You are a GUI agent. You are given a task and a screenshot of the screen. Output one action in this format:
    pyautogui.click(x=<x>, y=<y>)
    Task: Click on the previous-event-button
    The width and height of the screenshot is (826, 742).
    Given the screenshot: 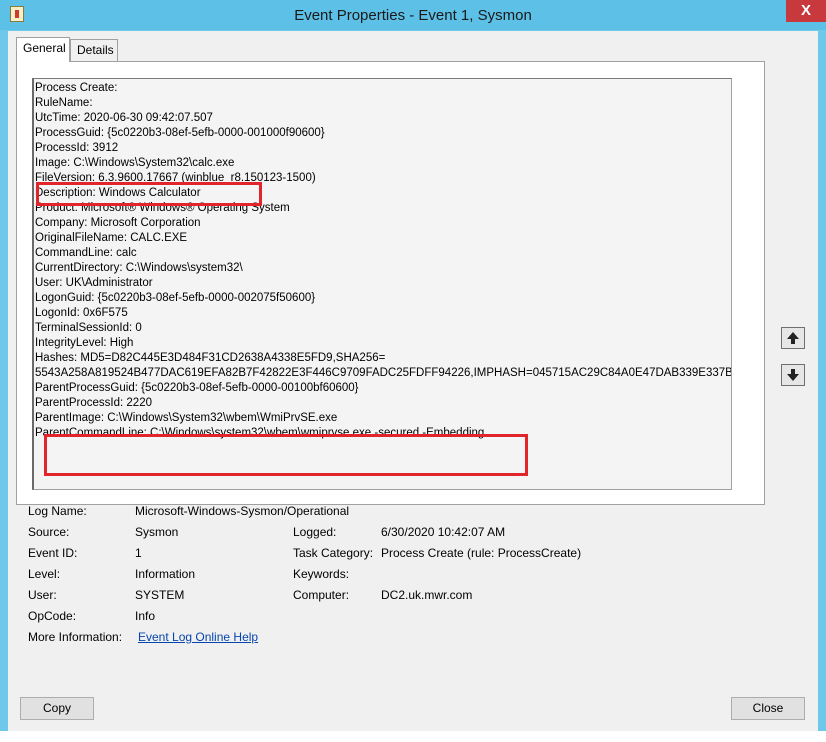 What is the action you would take?
    pyautogui.click(x=793, y=338)
    